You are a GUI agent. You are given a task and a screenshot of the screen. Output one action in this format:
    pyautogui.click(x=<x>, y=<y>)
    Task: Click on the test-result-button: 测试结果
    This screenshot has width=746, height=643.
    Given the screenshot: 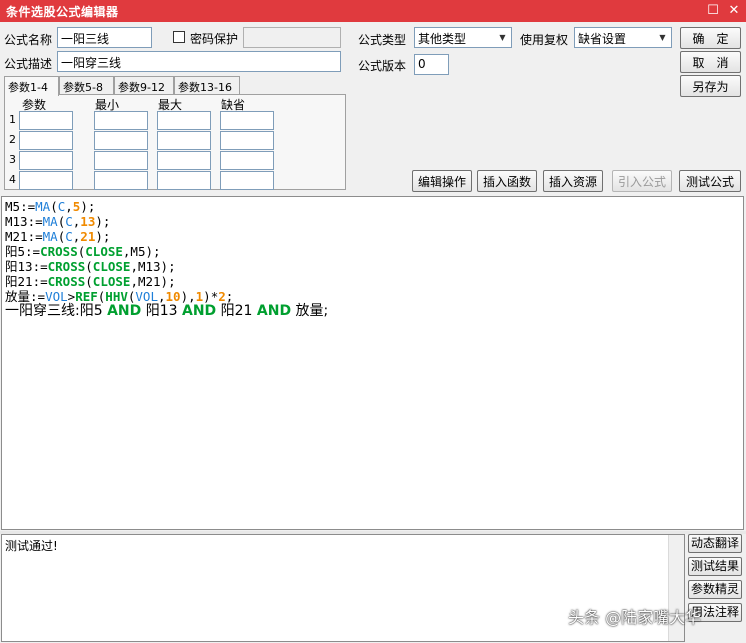 What is the action you would take?
    pyautogui.click(x=715, y=566)
    